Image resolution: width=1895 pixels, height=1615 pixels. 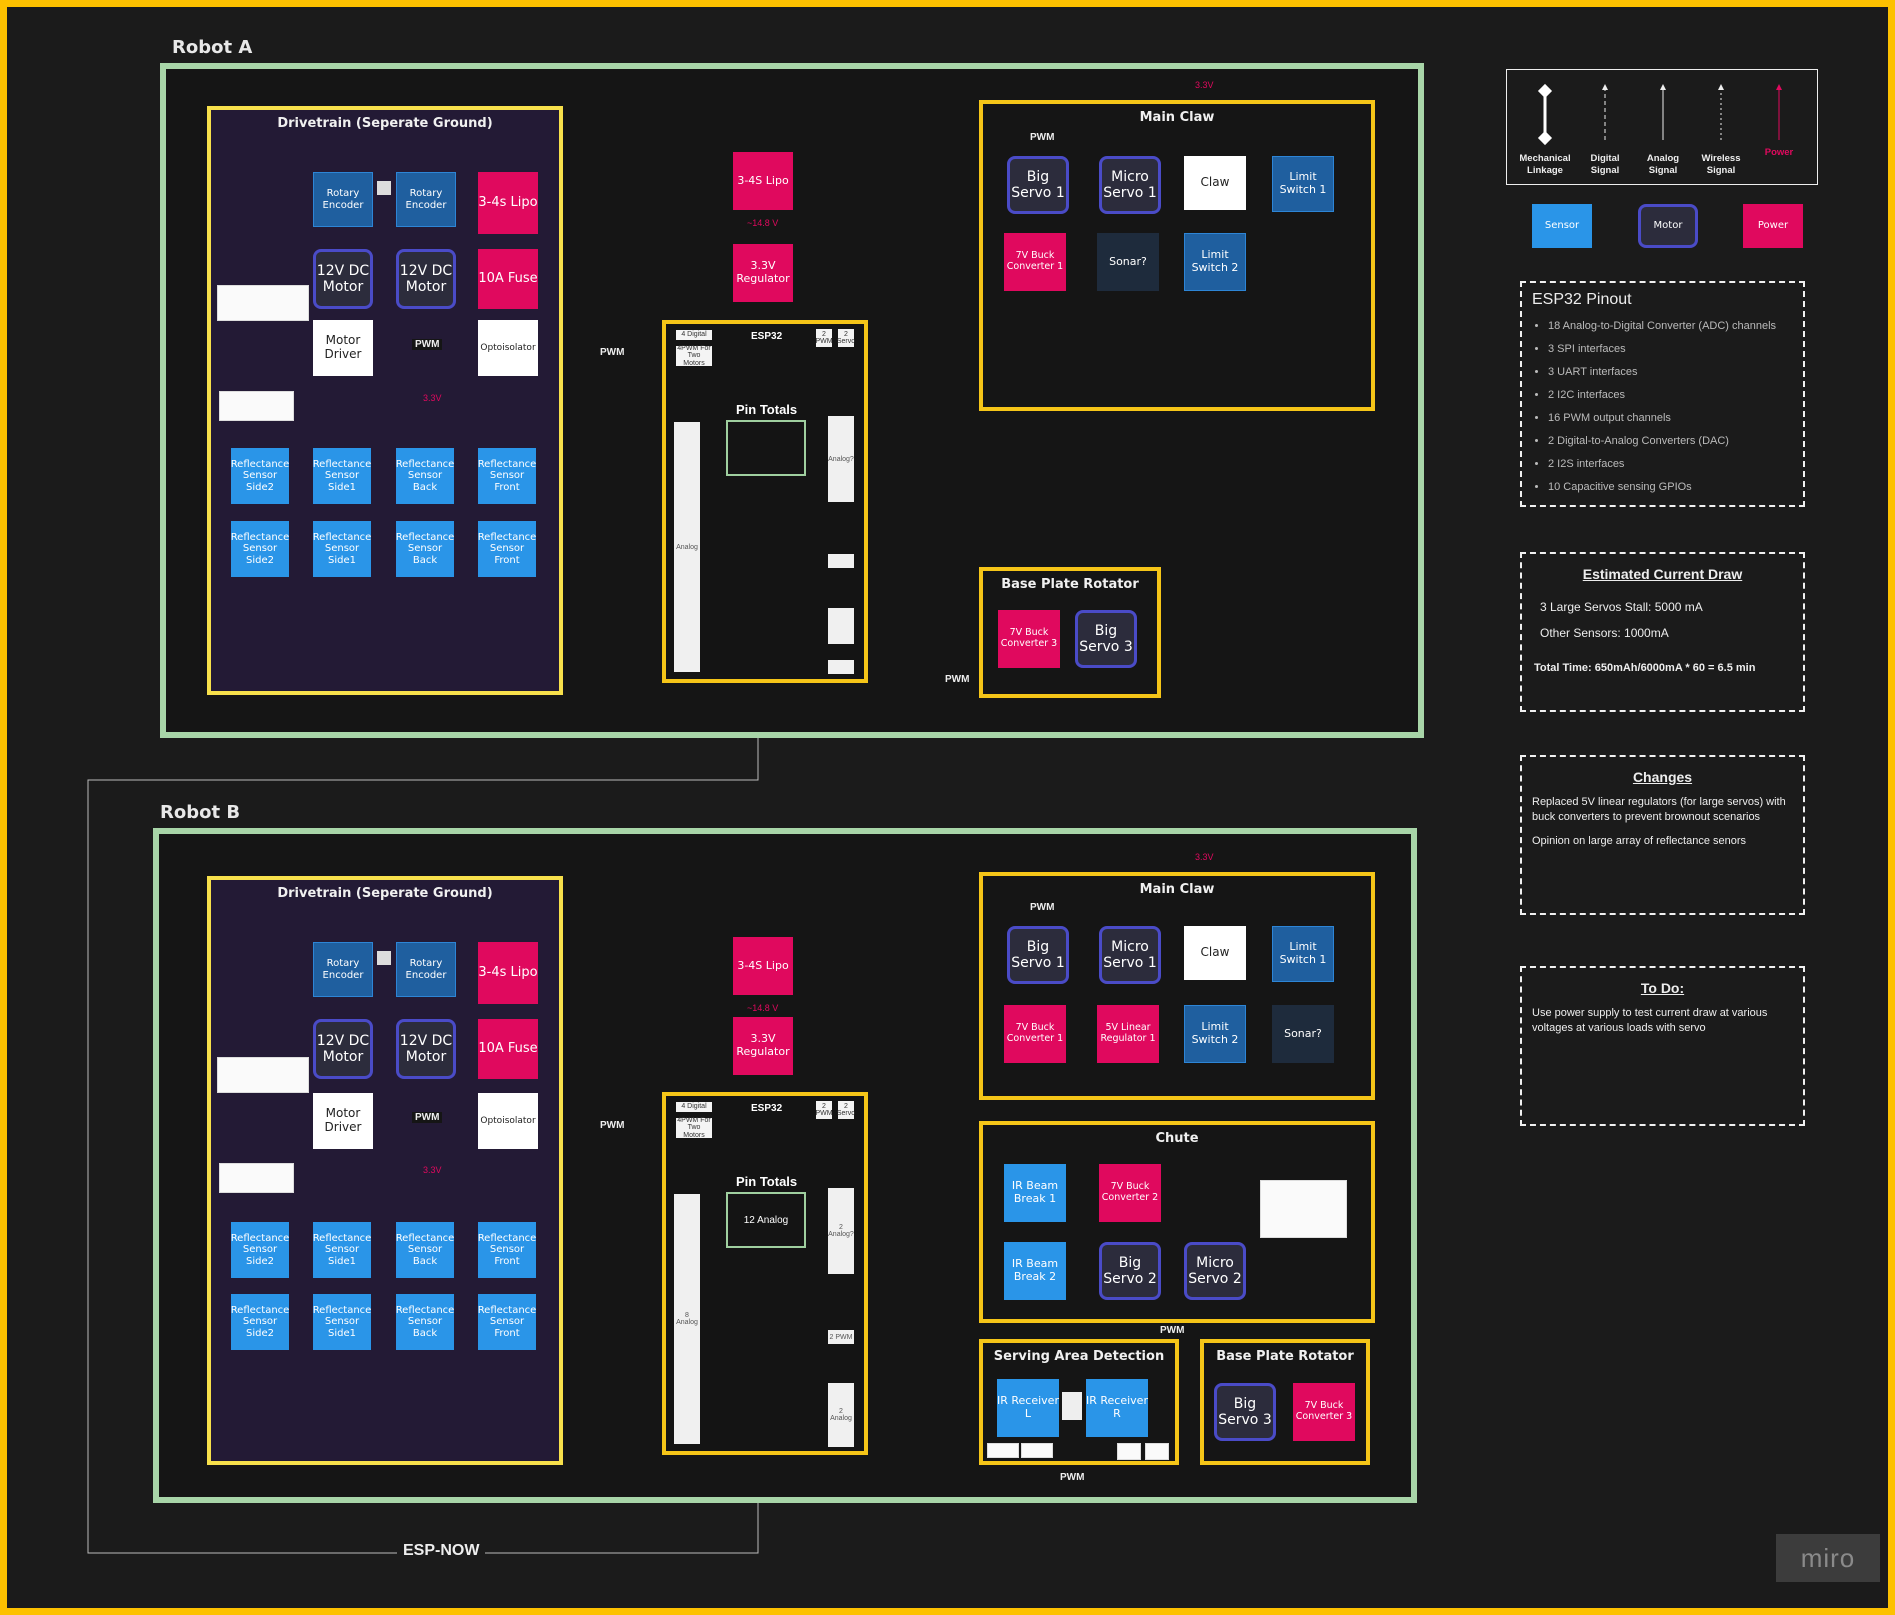 What do you see at coordinates (1128, 1034) in the screenshot?
I see `linear-regulator-1: 5V Linear Regulator 1` at bounding box center [1128, 1034].